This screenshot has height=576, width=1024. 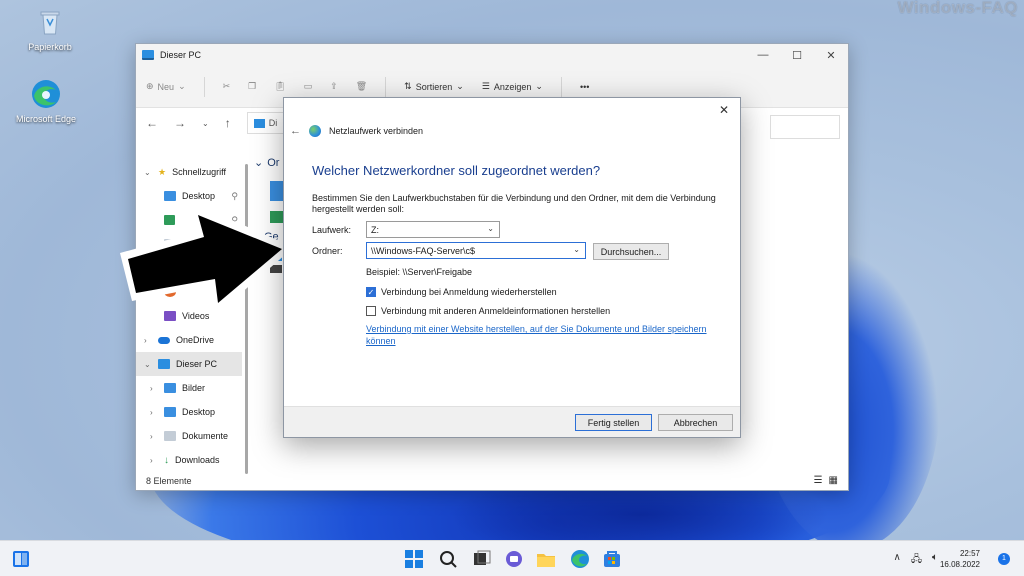 I want to click on cut-button: ✂, so click(x=227, y=86).